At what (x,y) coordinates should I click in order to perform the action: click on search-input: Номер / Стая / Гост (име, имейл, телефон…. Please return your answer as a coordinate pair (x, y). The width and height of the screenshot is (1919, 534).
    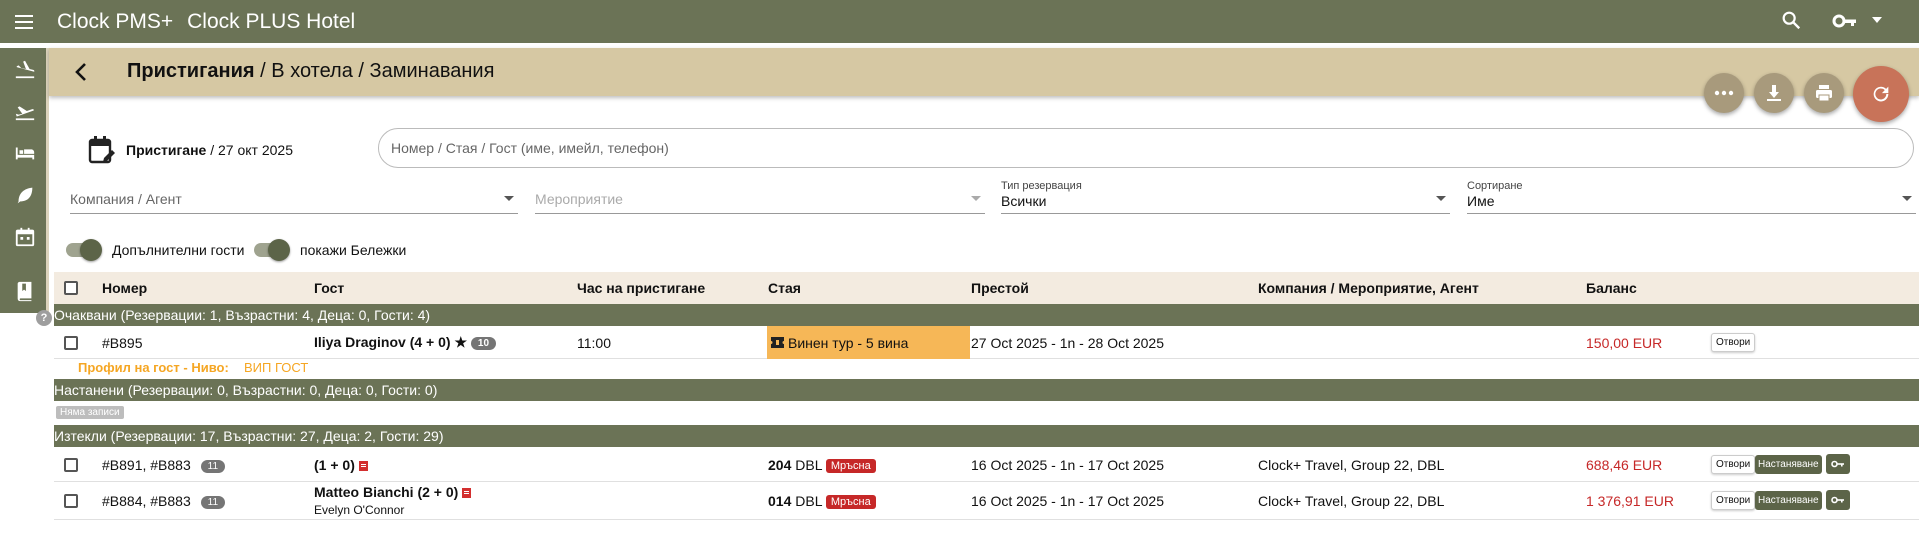
    Looking at the image, I should click on (1146, 148).